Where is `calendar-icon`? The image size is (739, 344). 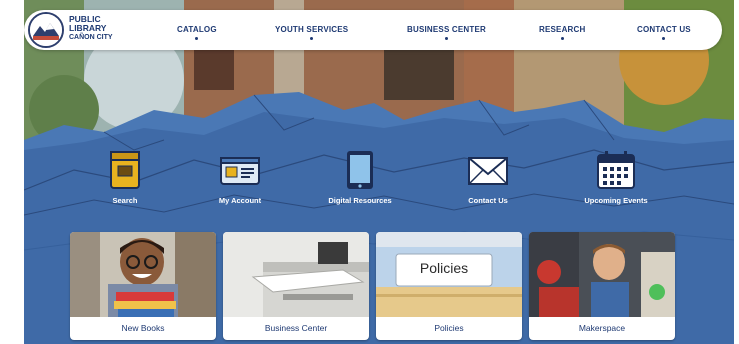
calendar-icon is located at coordinates (616, 170).